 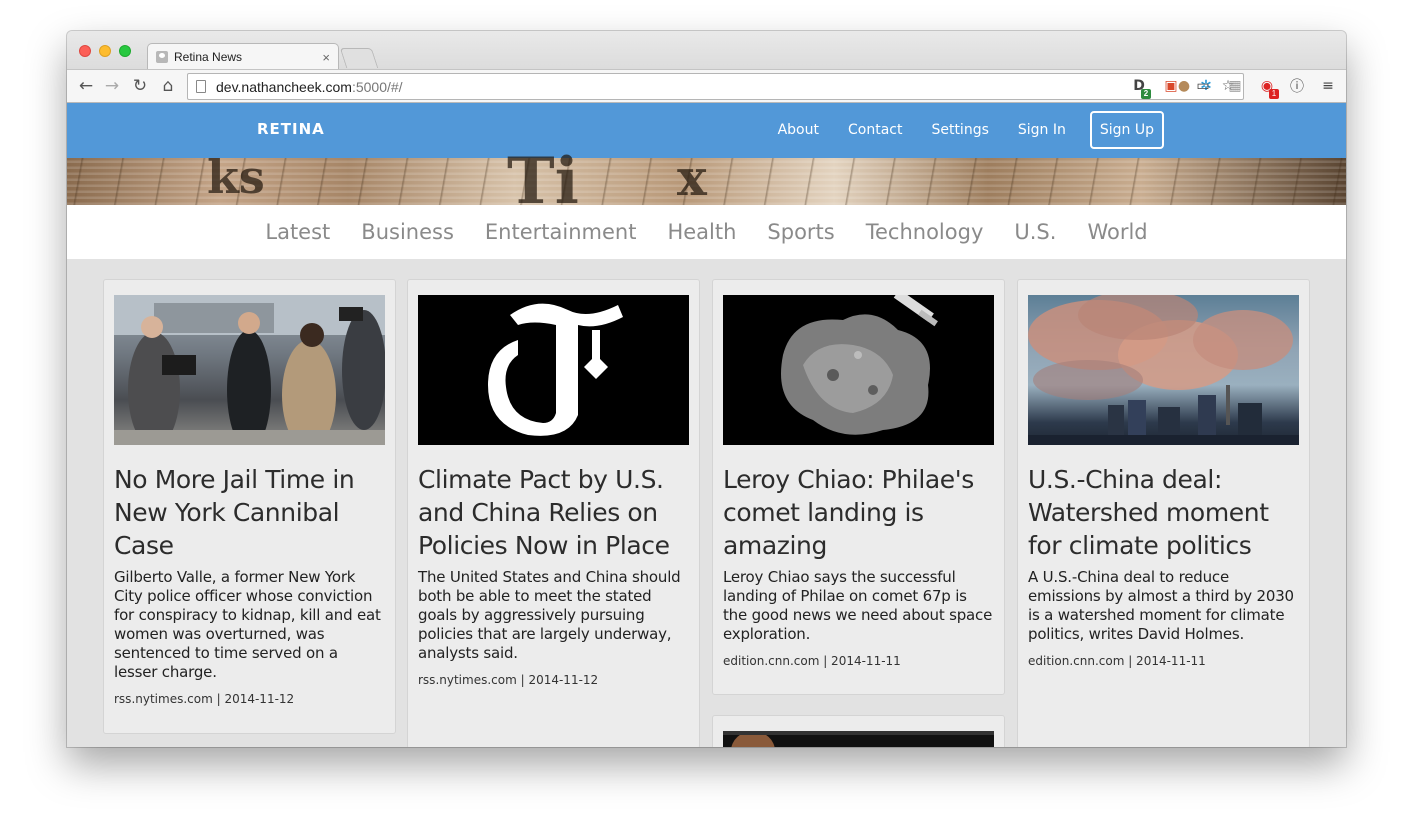 I want to click on nav-link-sign-in: Sign In, so click(x=1042, y=130).